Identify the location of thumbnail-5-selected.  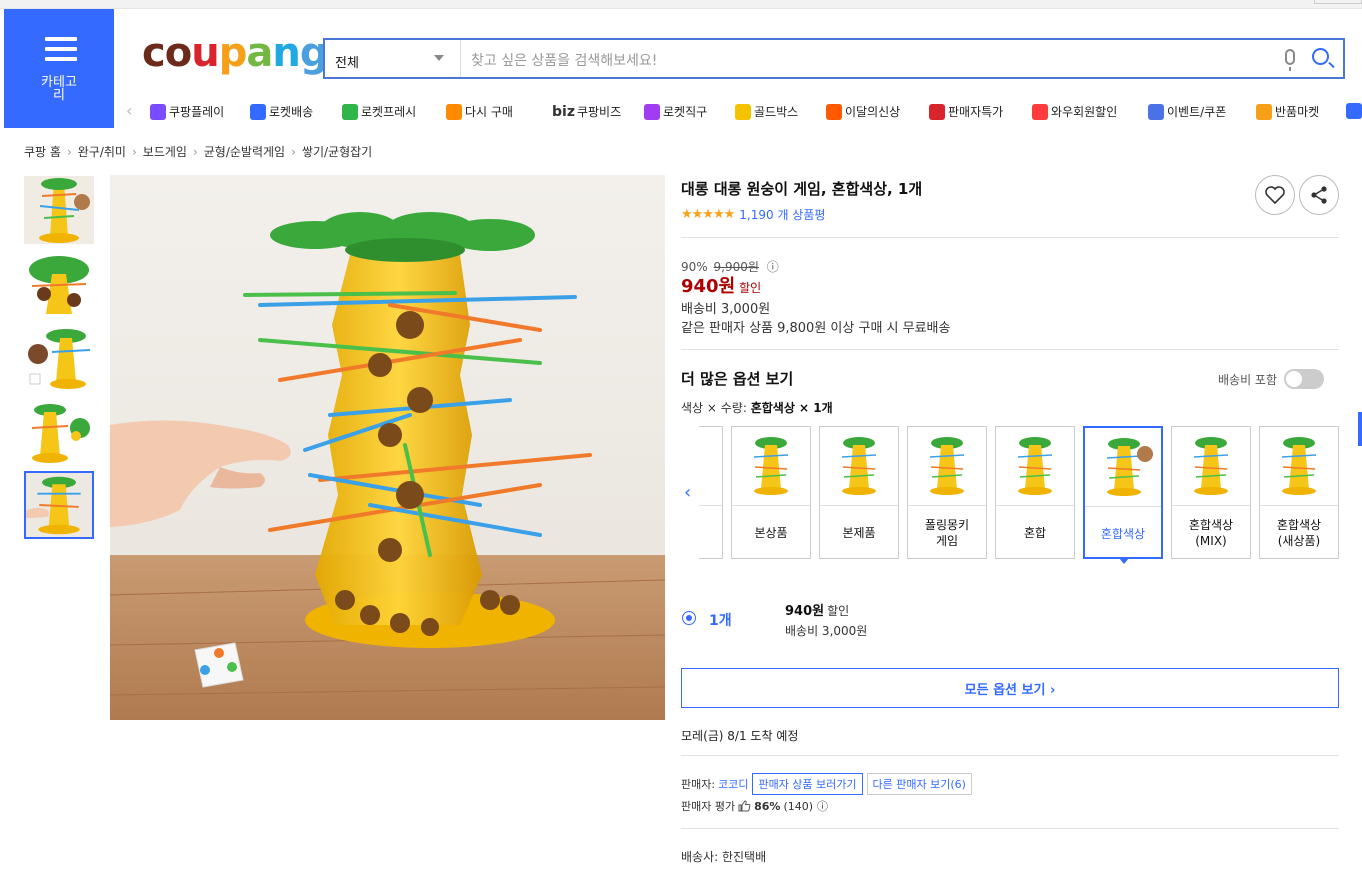
(59, 505).